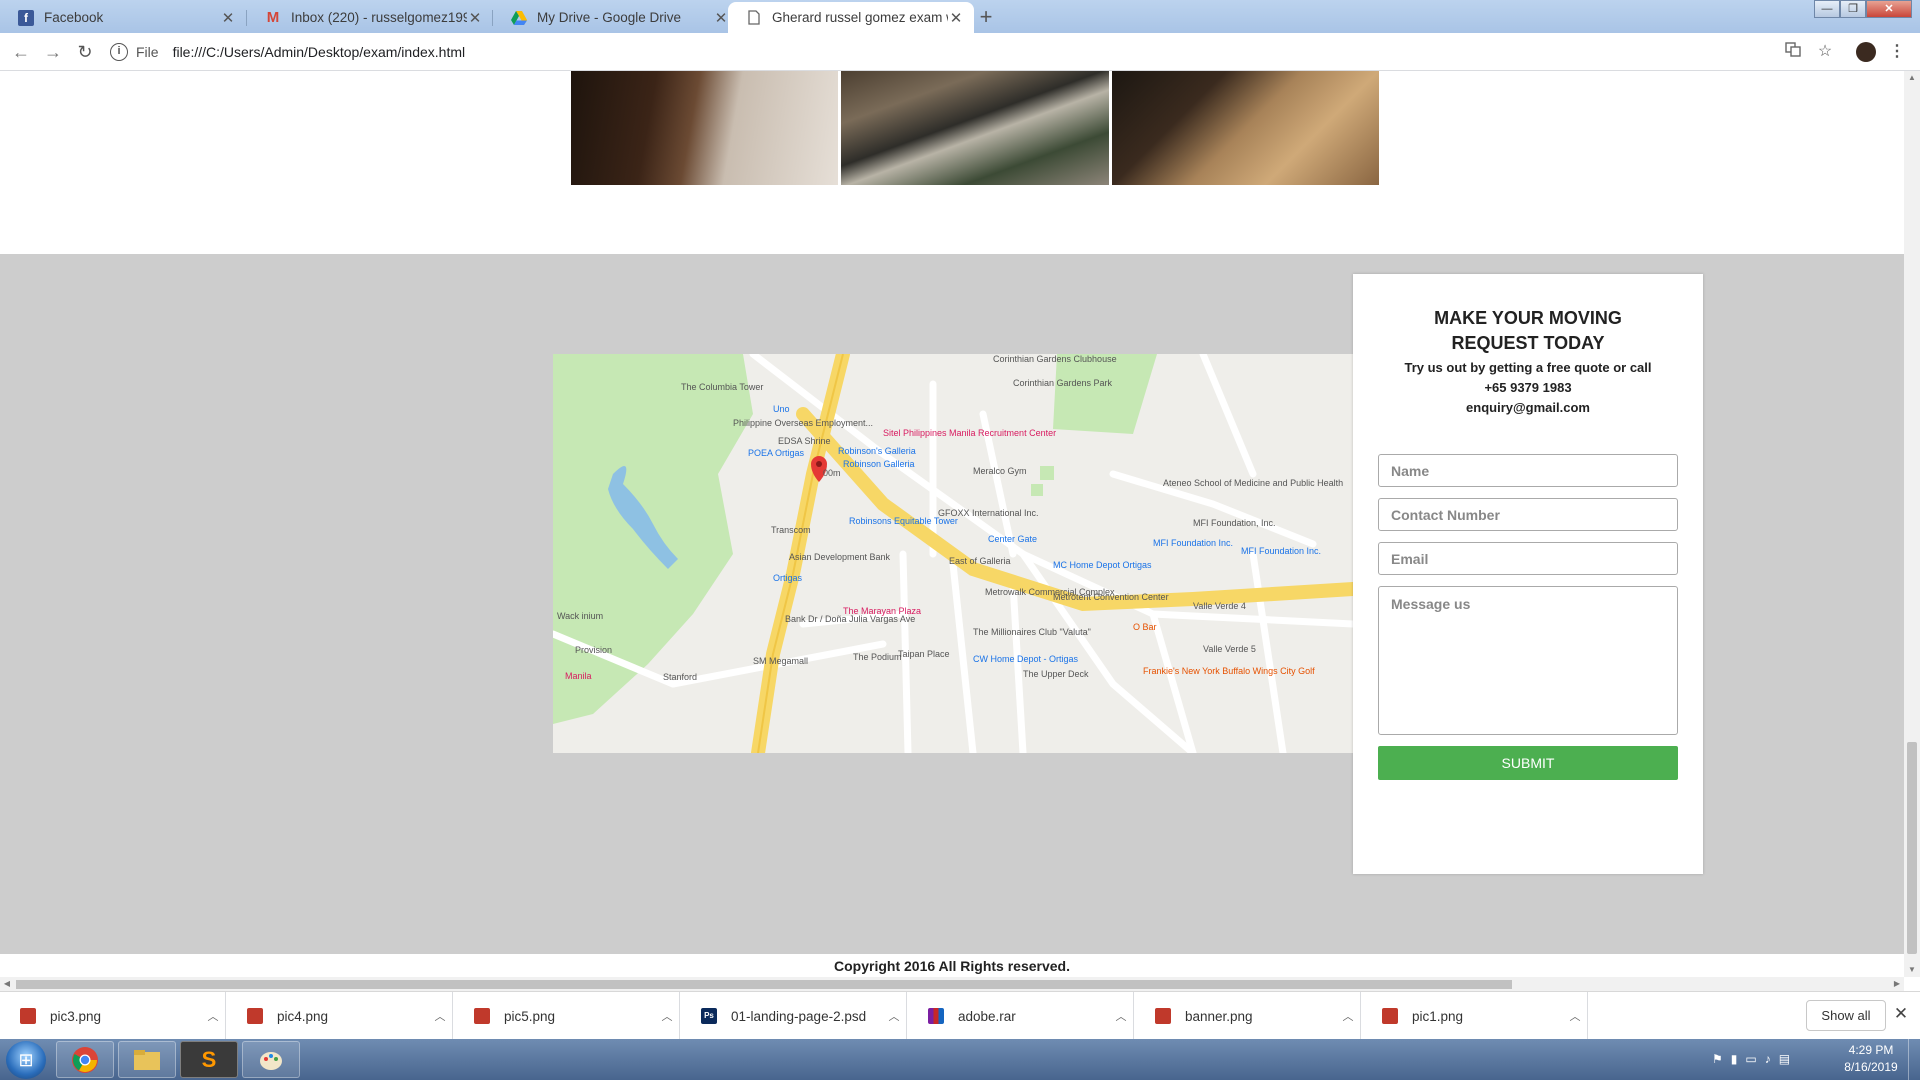 The width and height of the screenshot is (1920, 1080). What do you see at coordinates (616, 17) in the screenshot?
I see `tab-google-drive: My Drive - Google Drive ✕` at bounding box center [616, 17].